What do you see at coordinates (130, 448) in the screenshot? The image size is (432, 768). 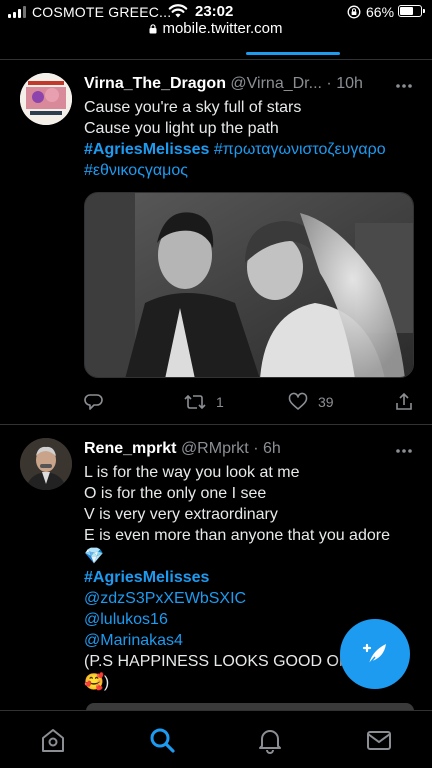 I see `display-name: Rene_mprkt` at bounding box center [130, 448].